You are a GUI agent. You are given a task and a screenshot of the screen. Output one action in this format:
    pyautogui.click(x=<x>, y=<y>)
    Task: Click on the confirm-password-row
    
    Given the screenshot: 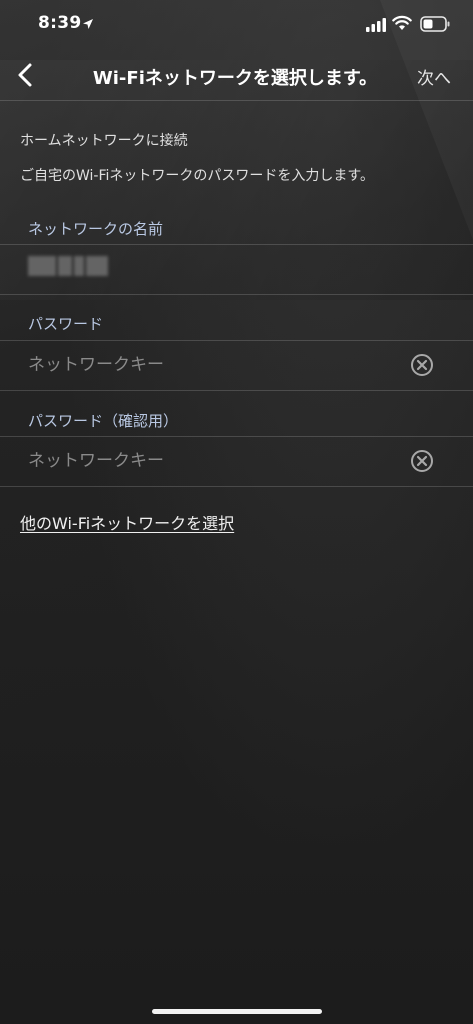 What is the action you would take?
    pyautogui.click(x=236, y=461)
    